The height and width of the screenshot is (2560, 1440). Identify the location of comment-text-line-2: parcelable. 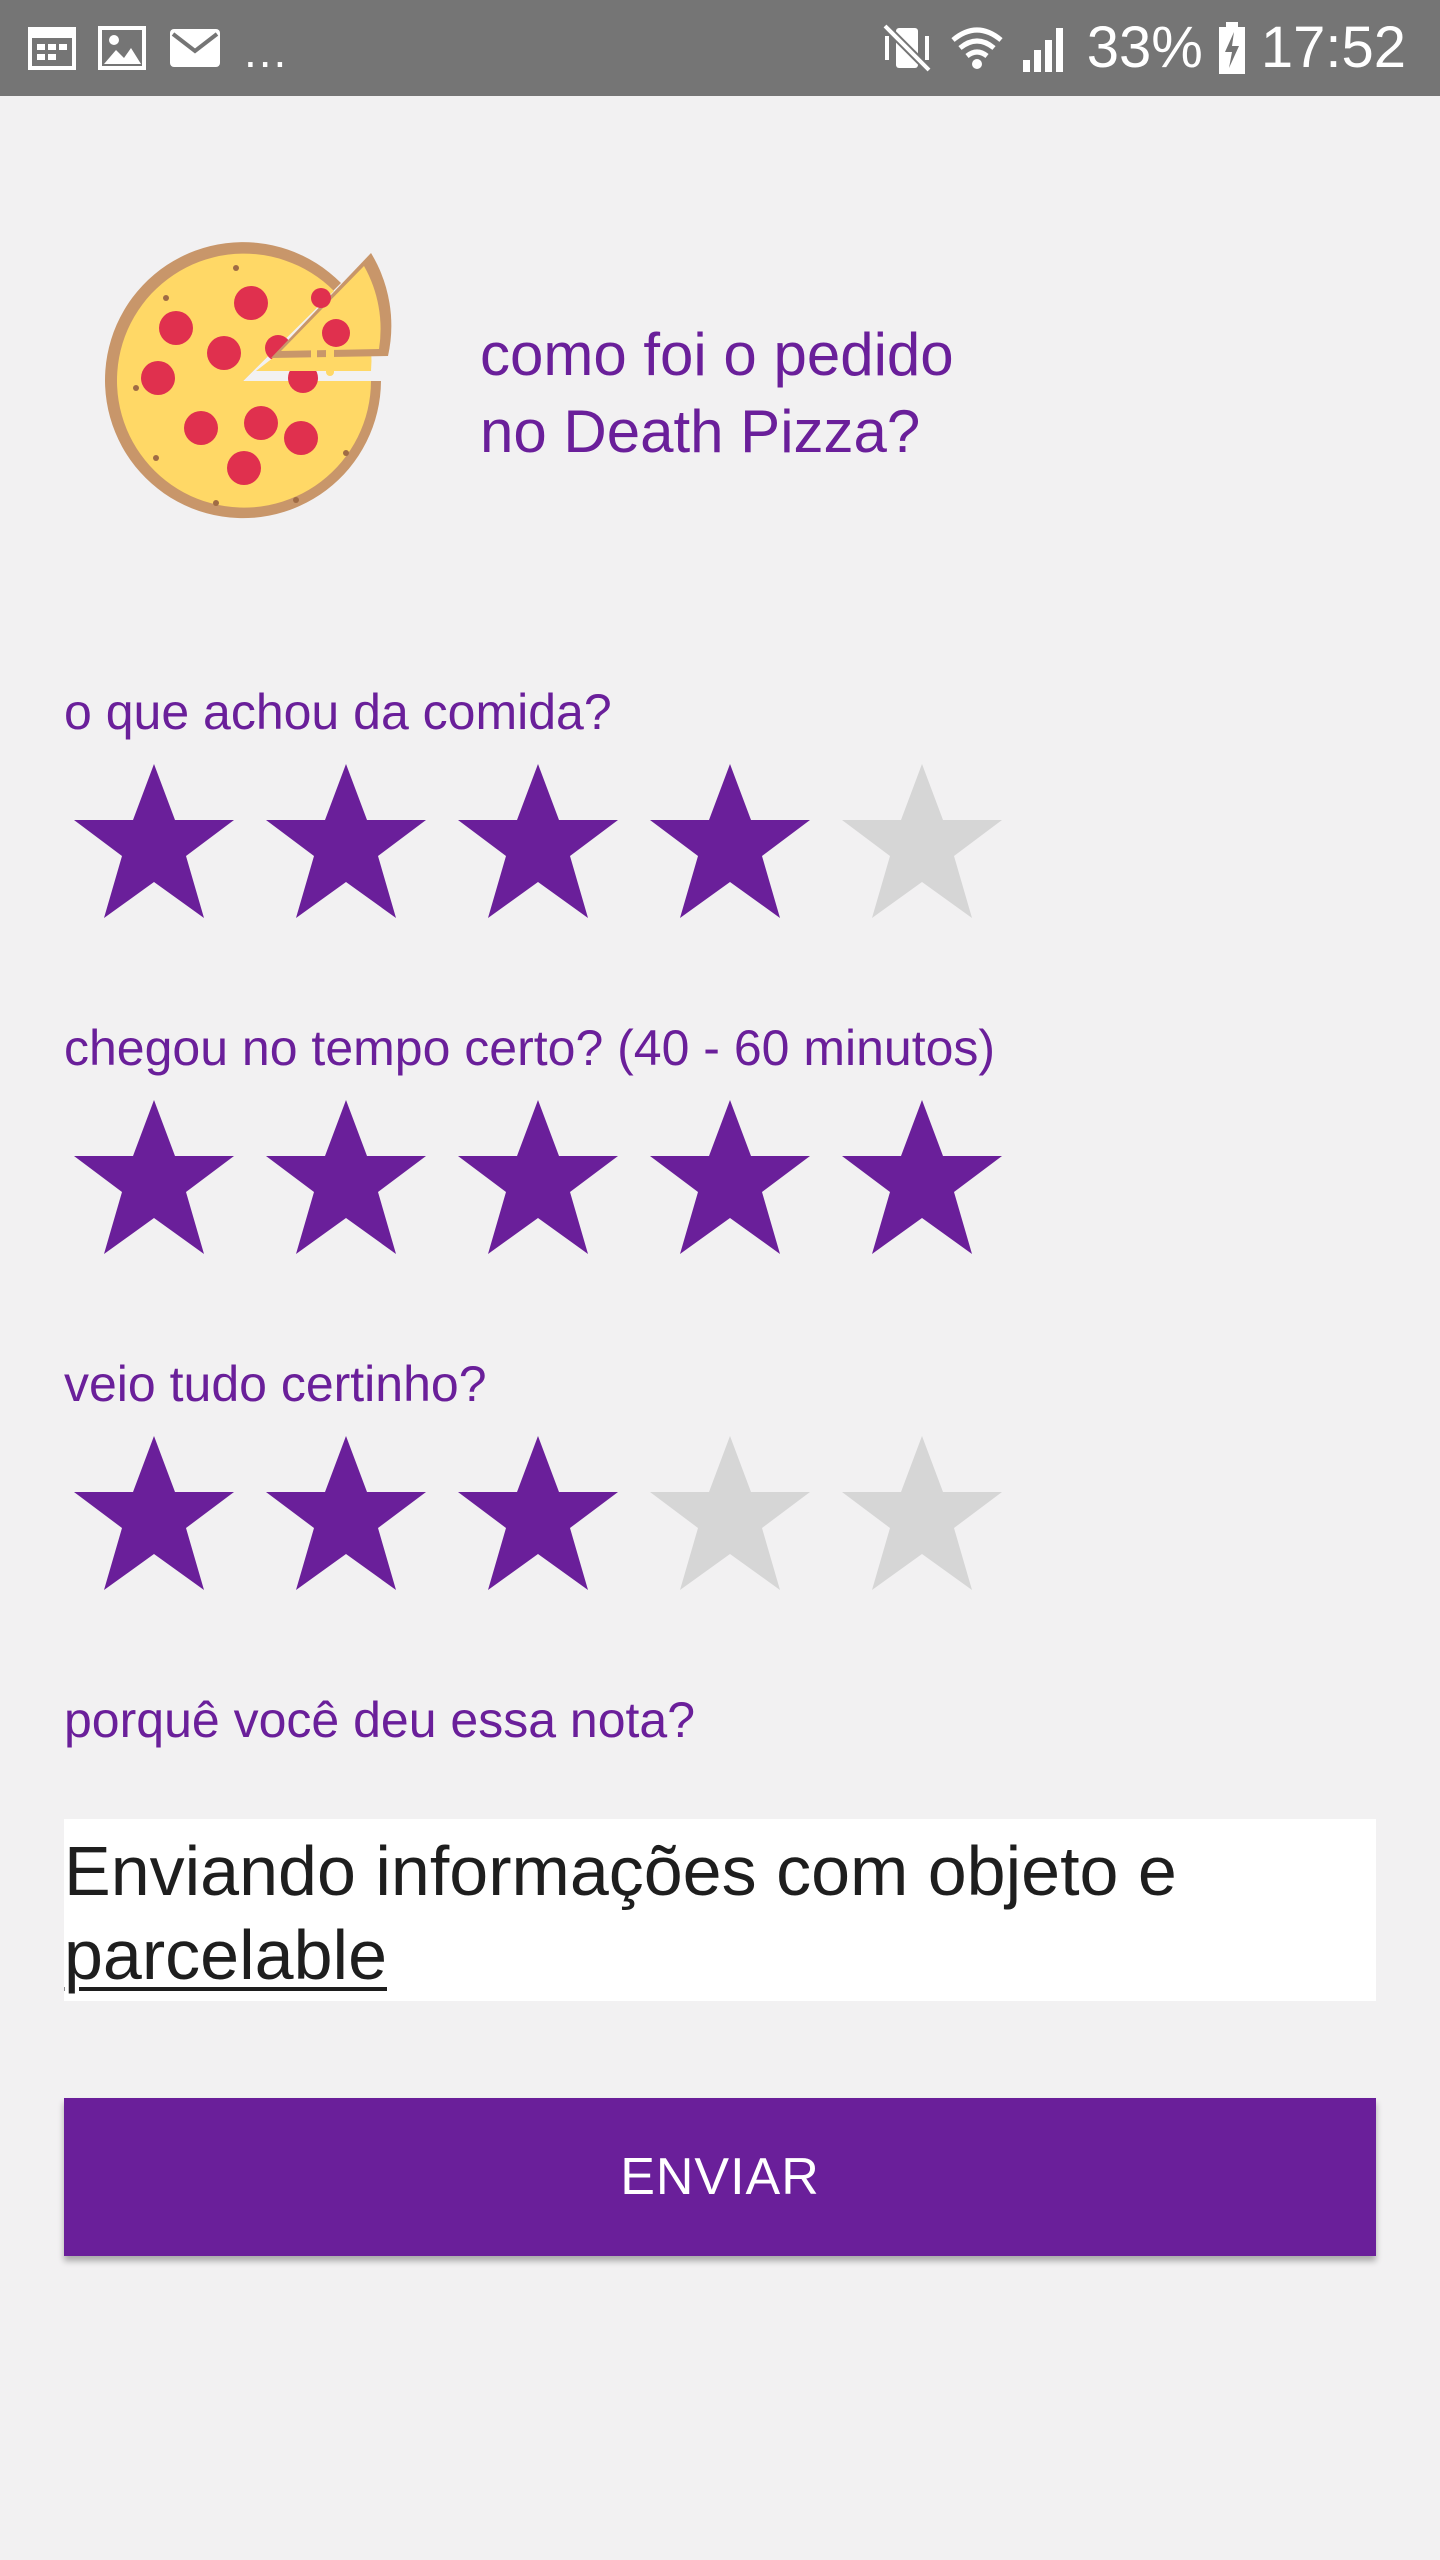
(225, 1955).